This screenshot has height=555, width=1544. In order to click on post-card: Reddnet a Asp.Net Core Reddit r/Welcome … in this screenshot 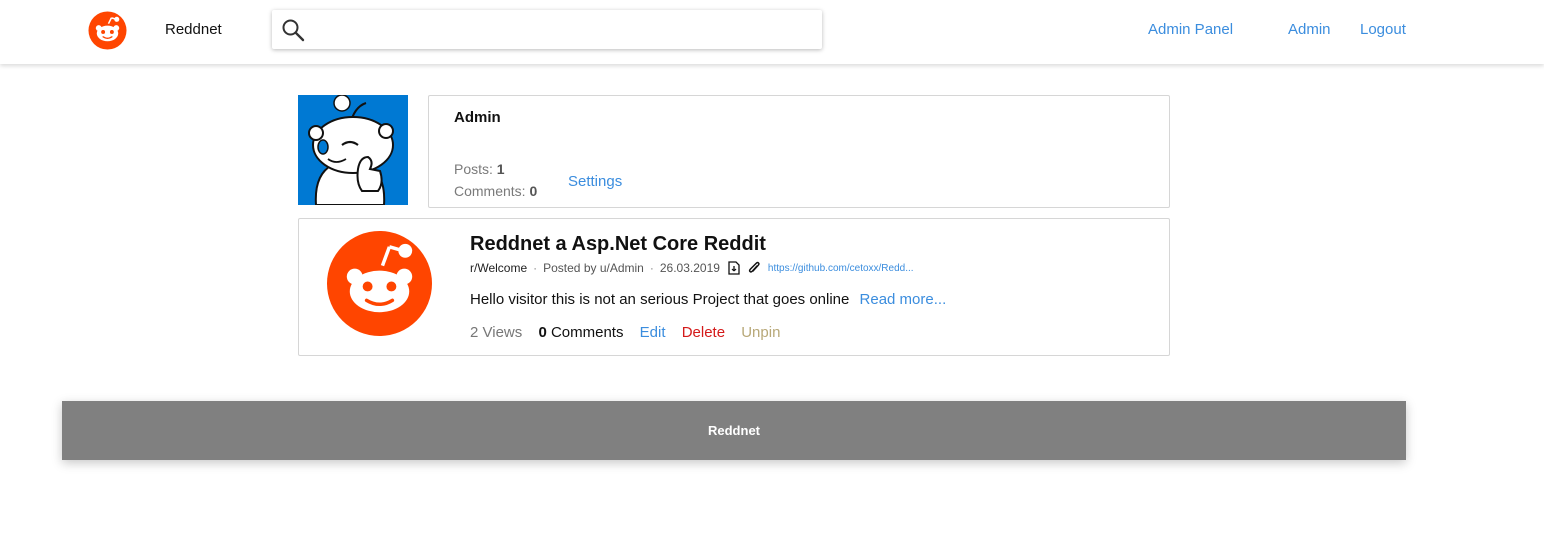, I will do `click(734, 287)`.